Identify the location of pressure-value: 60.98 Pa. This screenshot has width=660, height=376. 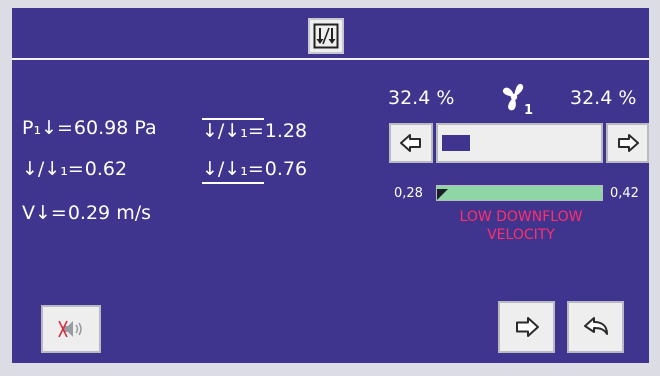
(115, 128).